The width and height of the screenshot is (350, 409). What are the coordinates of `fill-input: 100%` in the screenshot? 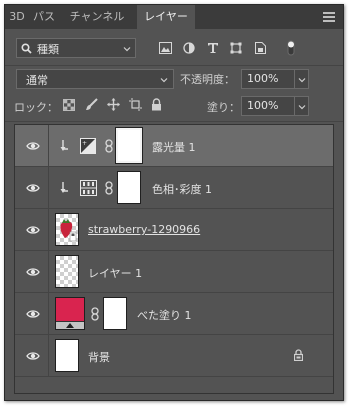 It's located at (268, 106).